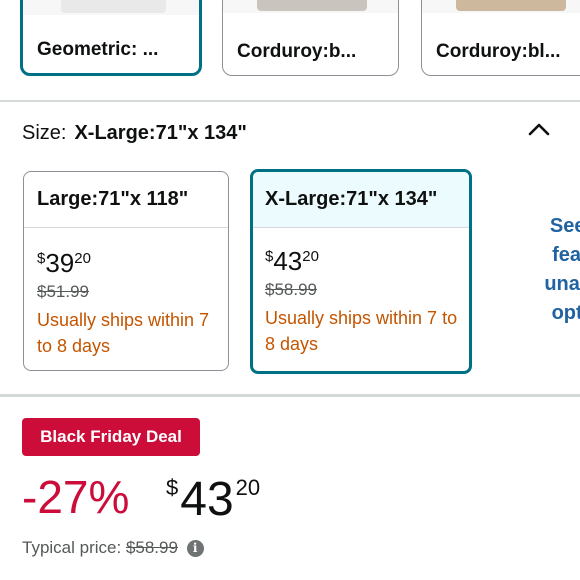  What do you see at coordinates (213, 499) in the screenshot?
I see `deal-price: $4320` at bounding box center [213, 499].